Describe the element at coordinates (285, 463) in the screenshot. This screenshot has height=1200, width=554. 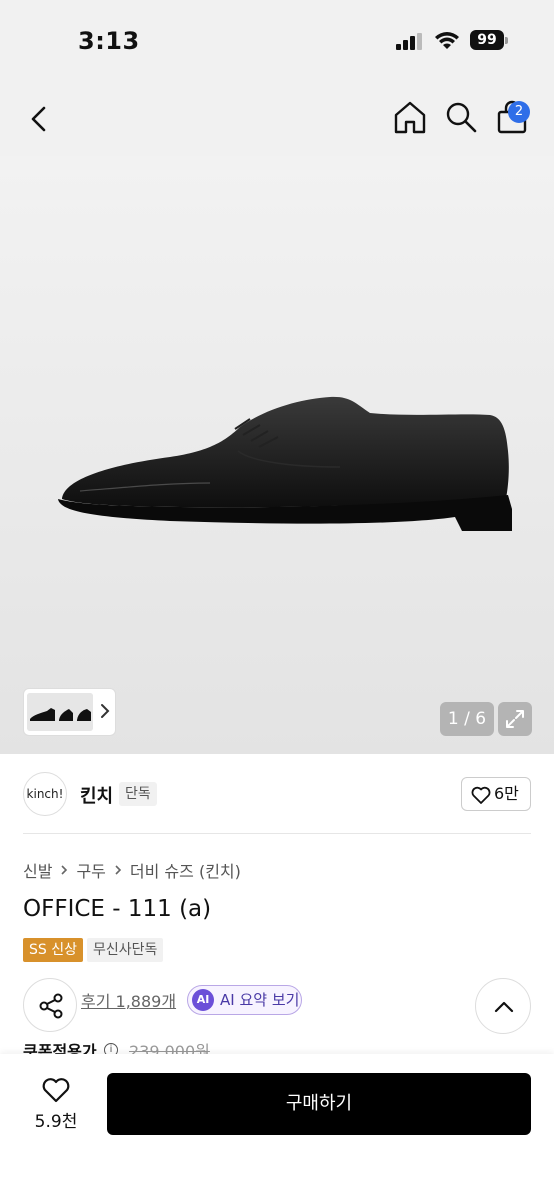
I see `product-image` at that location.